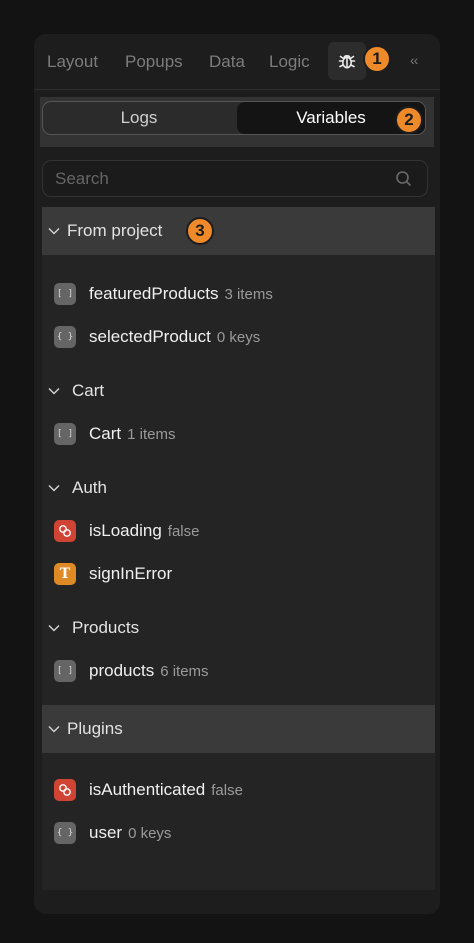 This screenshot has height=943, width=474. What do you see at coordinates (238, 391) in the screenshot?
I see `group-header-cart: Cart` at bounding box center [238, 391].